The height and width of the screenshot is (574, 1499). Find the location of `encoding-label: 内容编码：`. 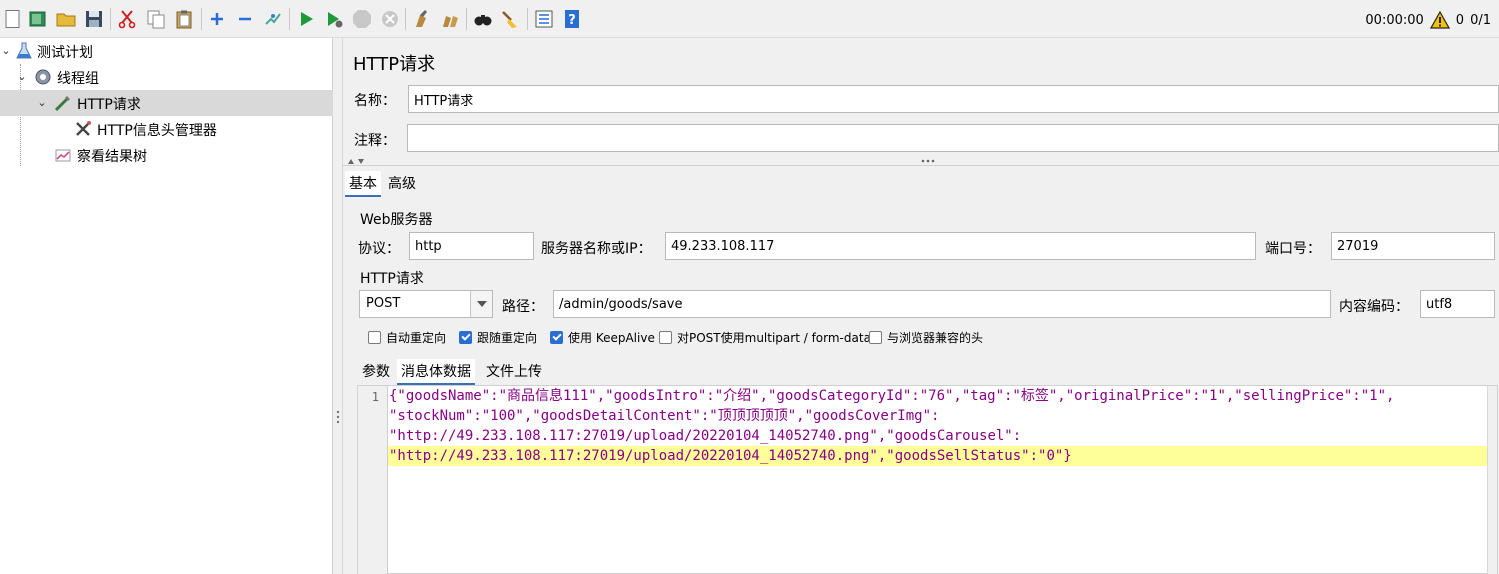

encoding-label: 内容编码： is located at coordinates (1374, 307).